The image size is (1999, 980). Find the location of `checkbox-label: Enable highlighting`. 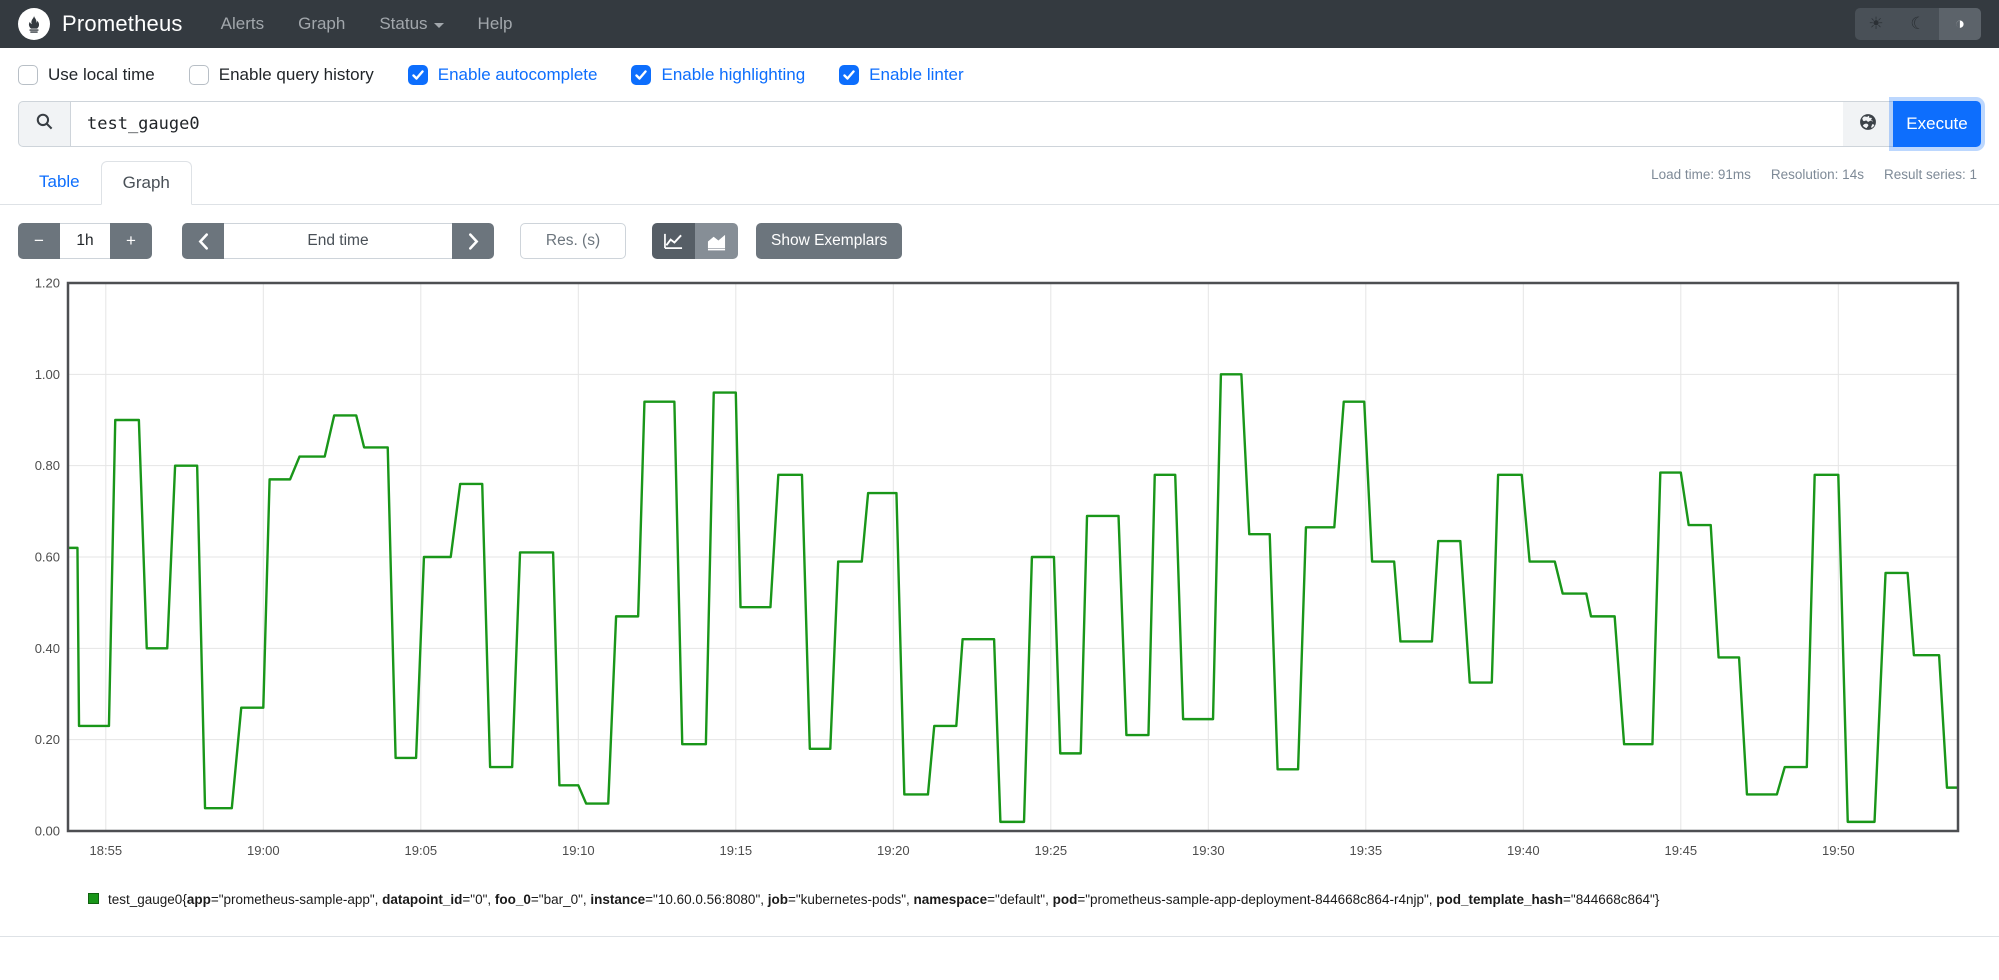

checkbox-label: Enable highlighting is located at coordinates (733, 74).